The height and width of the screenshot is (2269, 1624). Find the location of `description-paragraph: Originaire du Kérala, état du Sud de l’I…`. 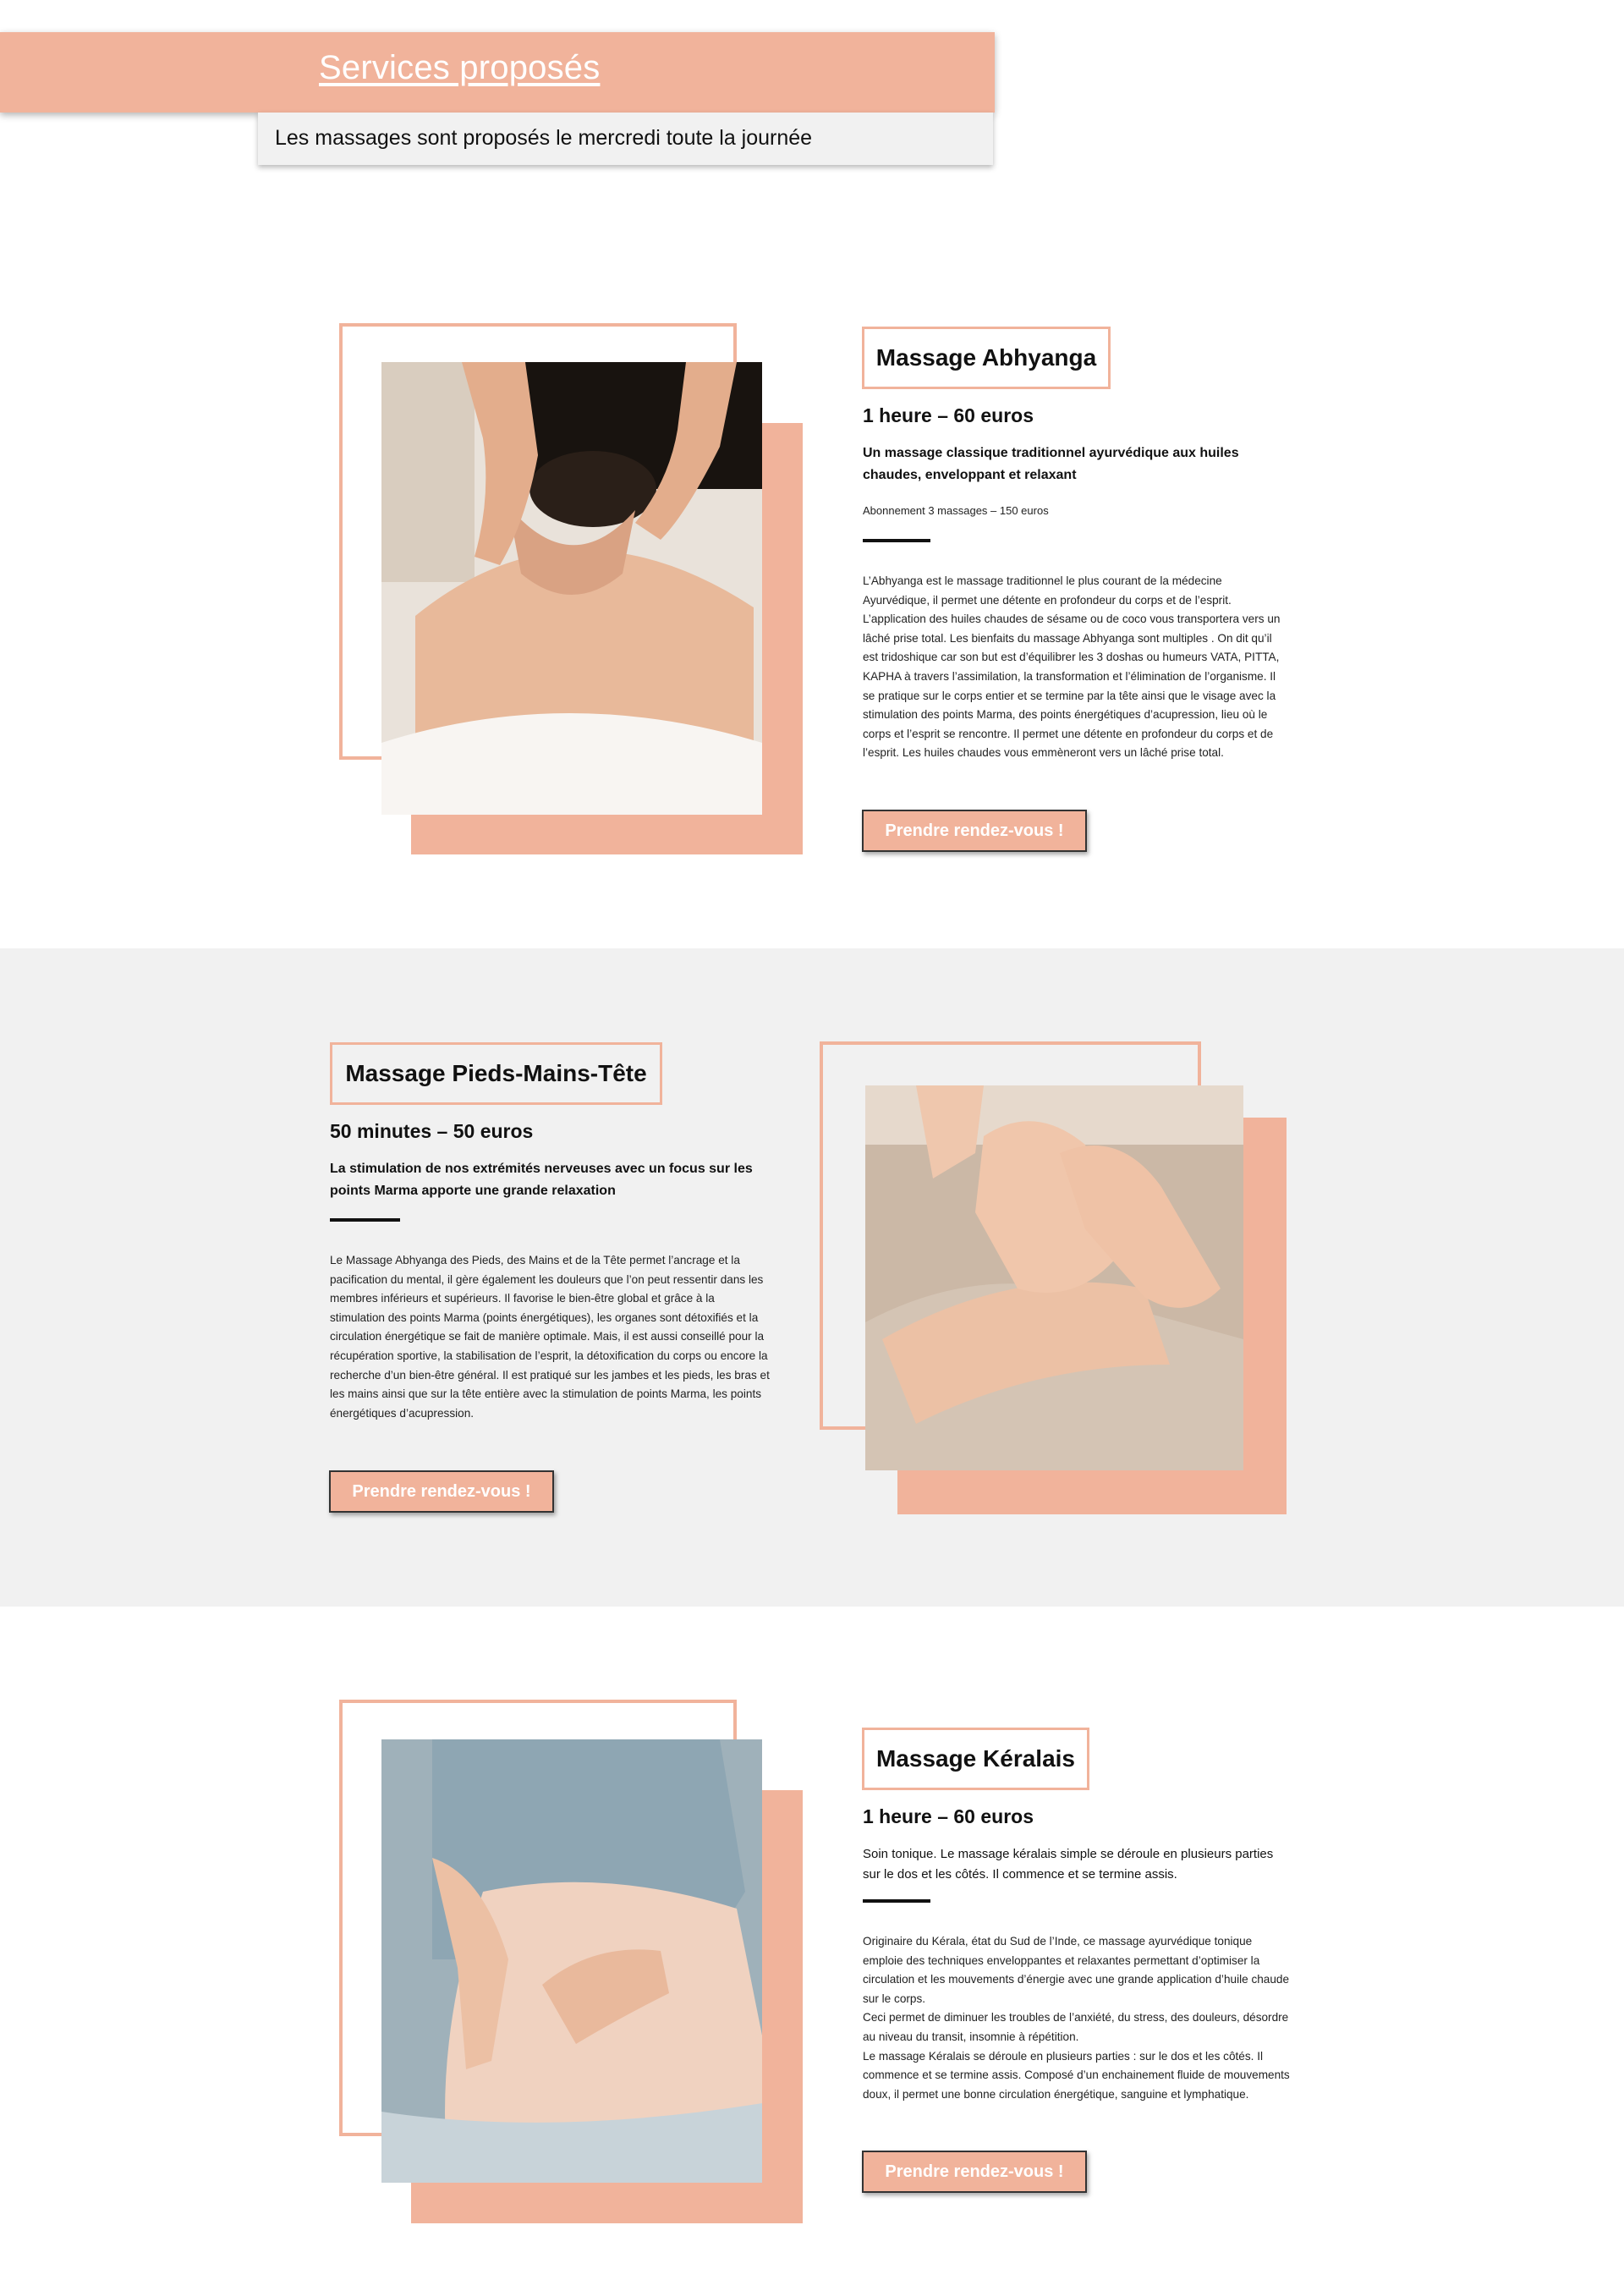

description-paragraph: Originaire du Kérala, état du Sud de l’I… is located at coordinates (1076, 1970).